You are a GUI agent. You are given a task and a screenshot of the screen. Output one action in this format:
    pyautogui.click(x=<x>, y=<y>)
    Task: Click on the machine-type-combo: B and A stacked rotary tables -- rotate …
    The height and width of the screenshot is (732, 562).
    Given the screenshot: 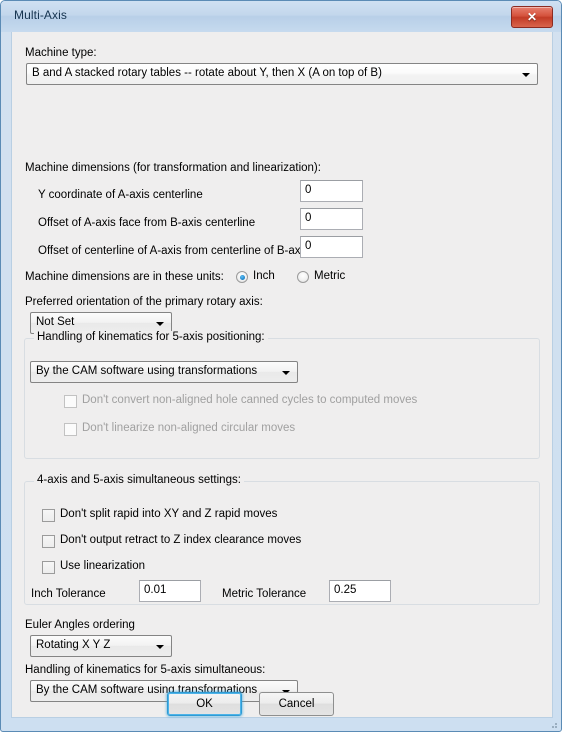 What is the action you would take?
    pyautogui.click(x=282, y=74)
    